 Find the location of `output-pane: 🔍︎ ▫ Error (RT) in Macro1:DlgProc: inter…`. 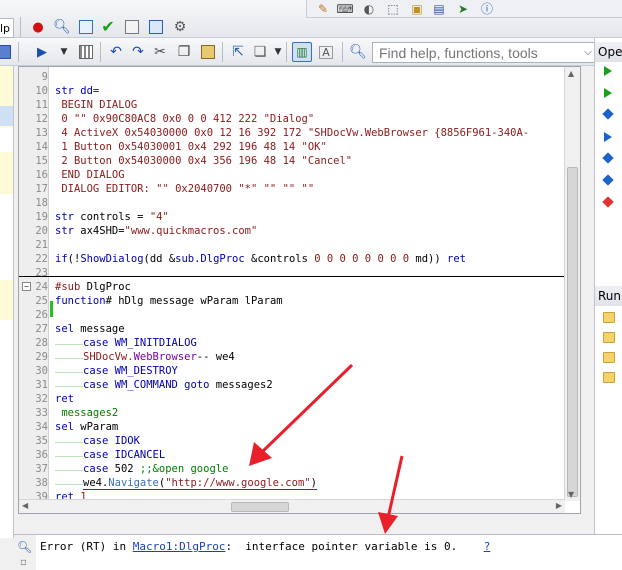

output-pane: 🔍︎ ▫ Error (RT) in Macro1:DlgProc: inter… is located at coordinates (318, 552).